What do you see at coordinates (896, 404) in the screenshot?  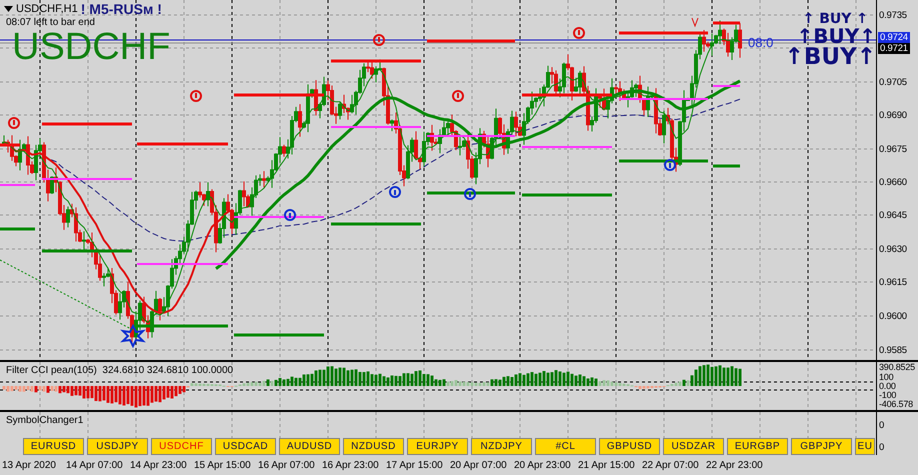 I see `indicator-axis-label: -406.578` at bounding box center [896, 404].